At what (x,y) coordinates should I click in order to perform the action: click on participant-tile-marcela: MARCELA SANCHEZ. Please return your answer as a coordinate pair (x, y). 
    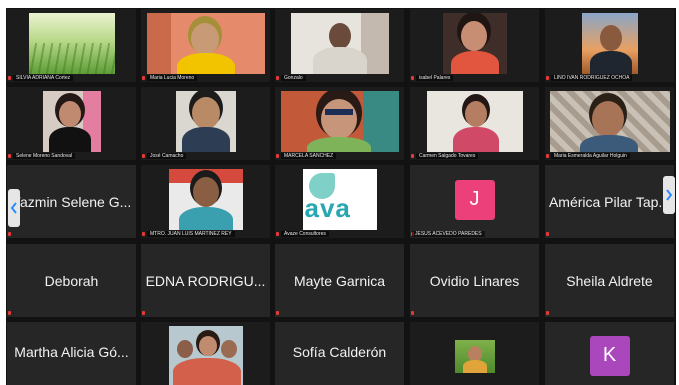
    Looking at the image, I should click on (339, 123).